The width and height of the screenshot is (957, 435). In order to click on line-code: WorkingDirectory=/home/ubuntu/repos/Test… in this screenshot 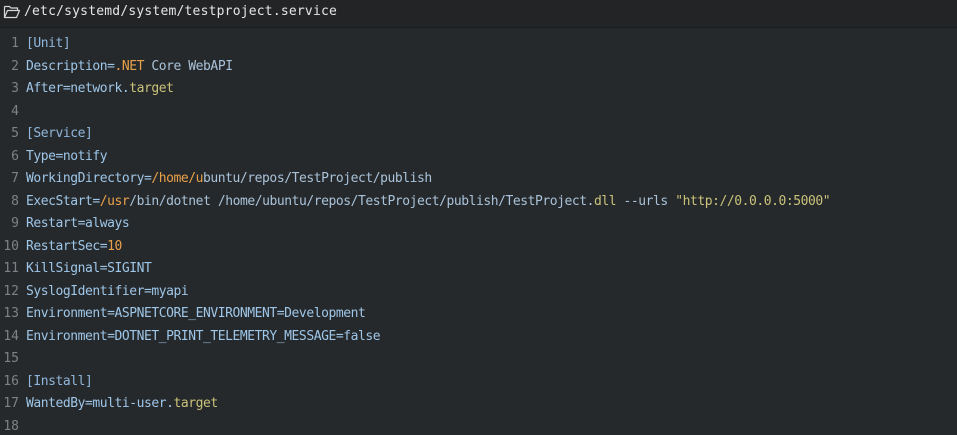, I will do `click(229, 179)`.